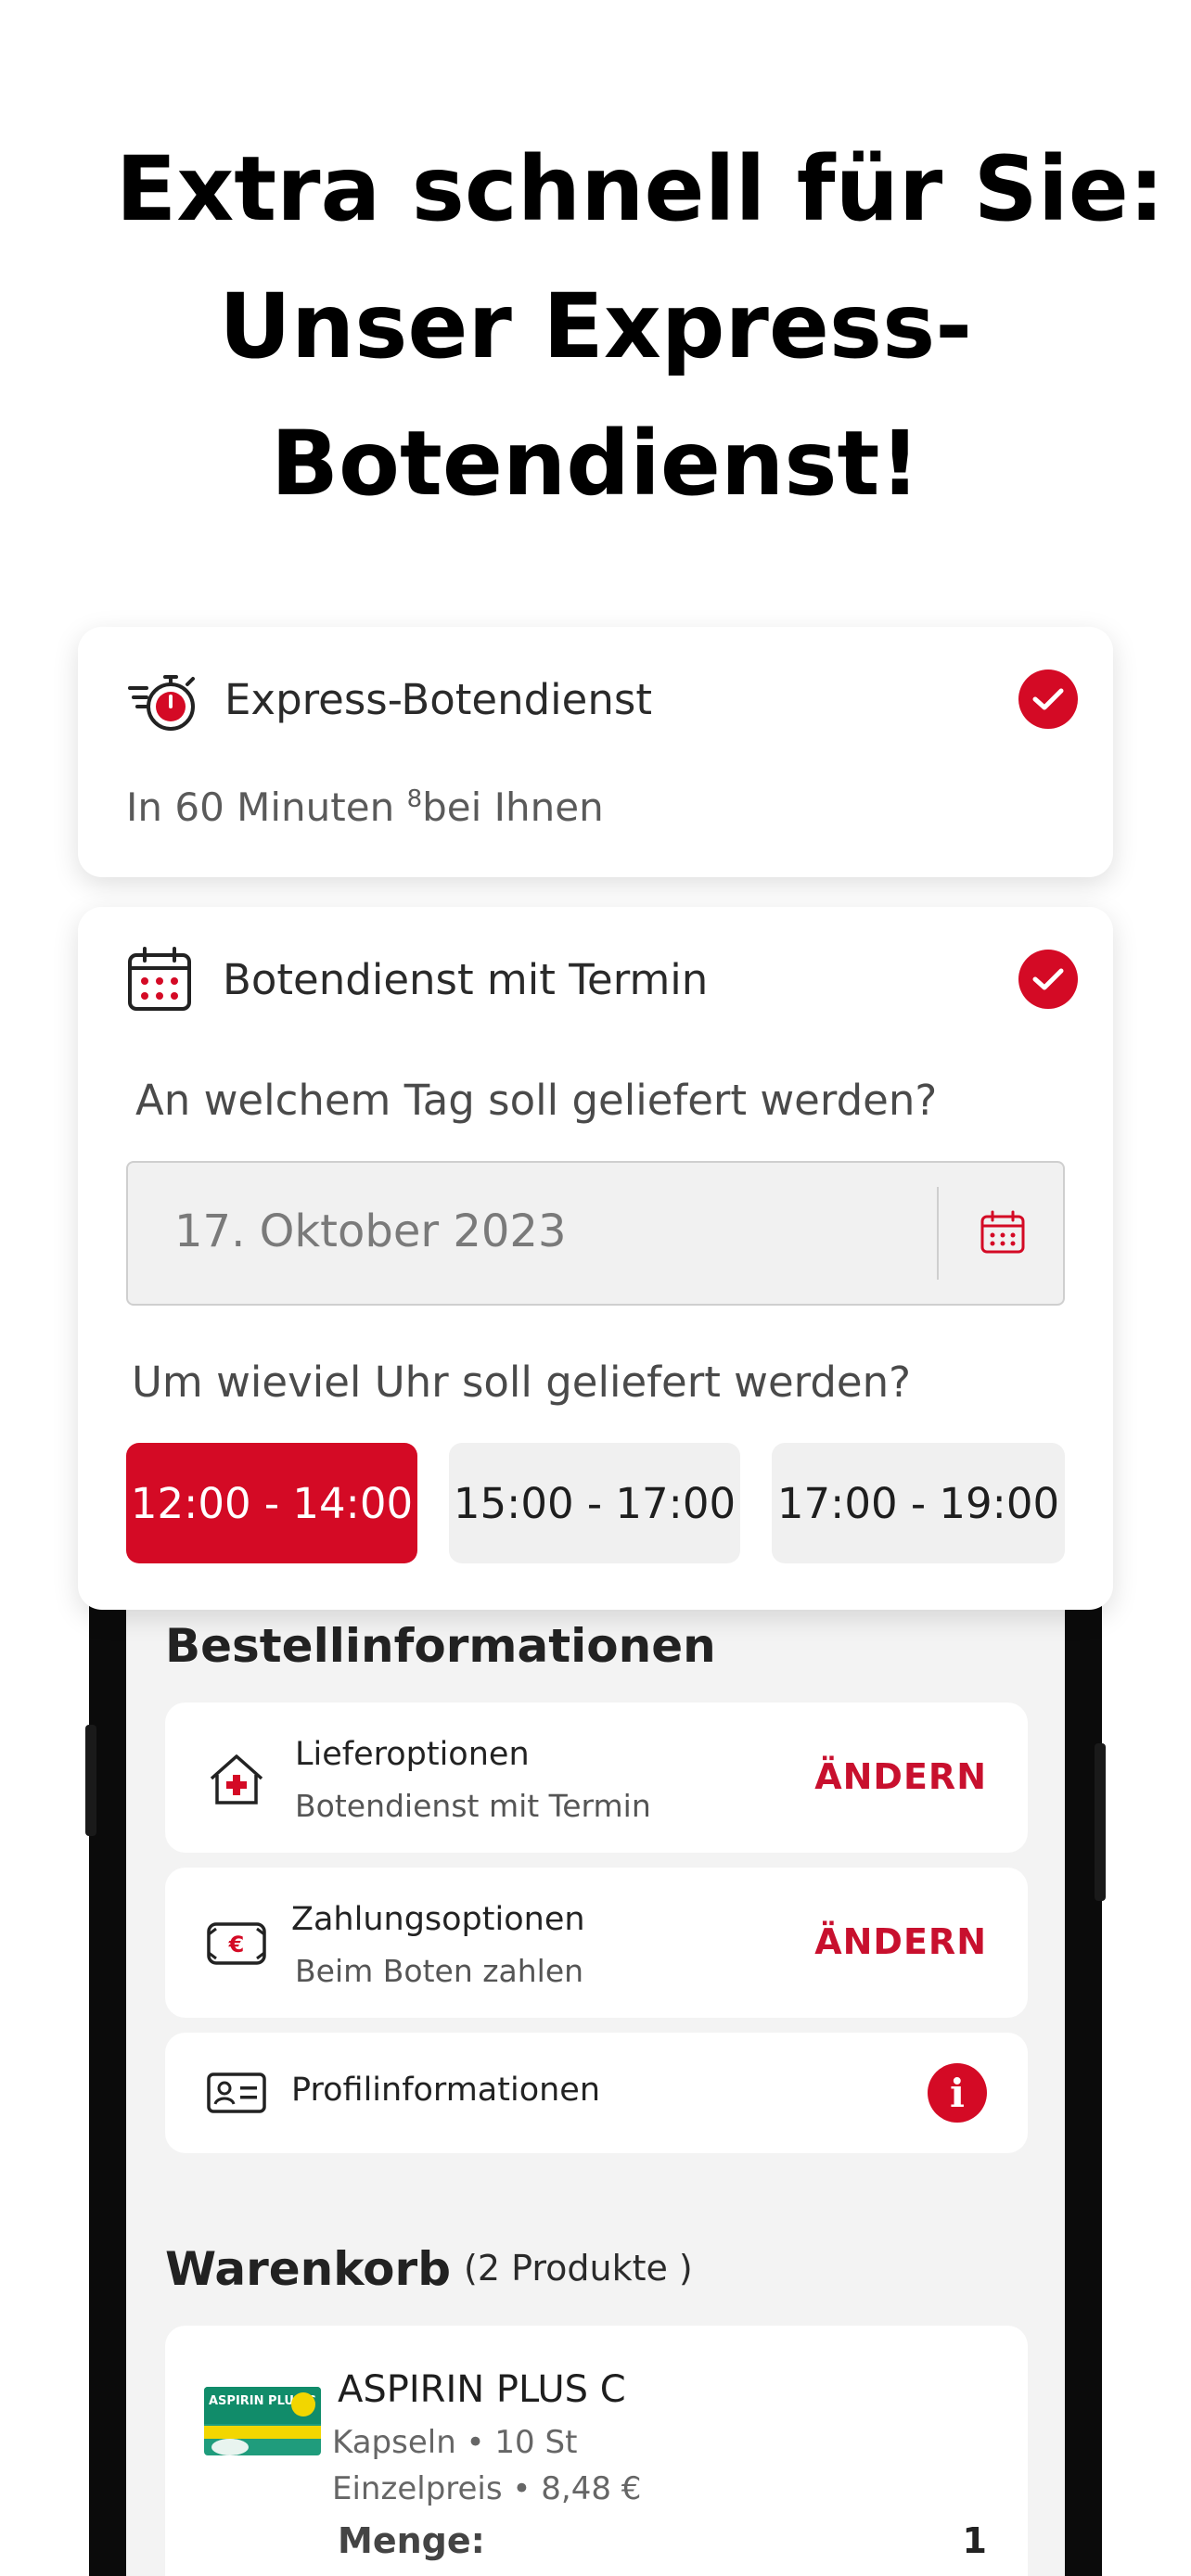 The width and height of the screenshot is (1191, 2576). Describe the element at coordinates (411, 2540) in the screenshot. I see `quantity-label: Menge:` at that location.